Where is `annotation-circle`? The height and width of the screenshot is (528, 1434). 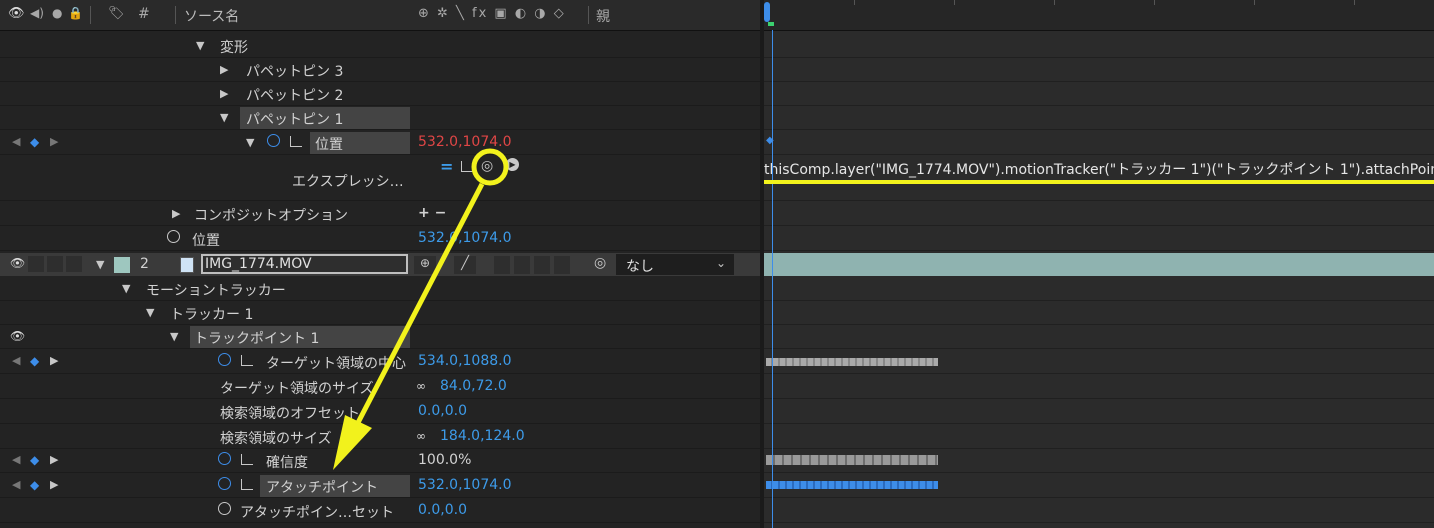 annotation-circle is located at coordinates (490, 167).